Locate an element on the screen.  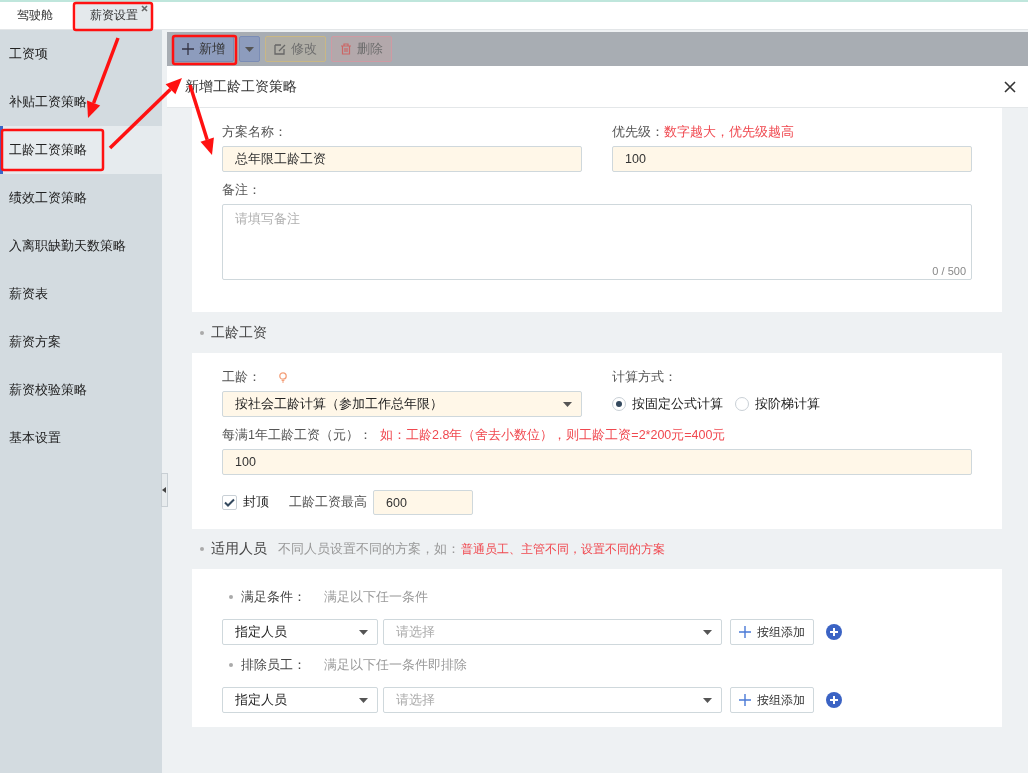
character-counter: 0 / 500 is located at coordinates (949, 271).